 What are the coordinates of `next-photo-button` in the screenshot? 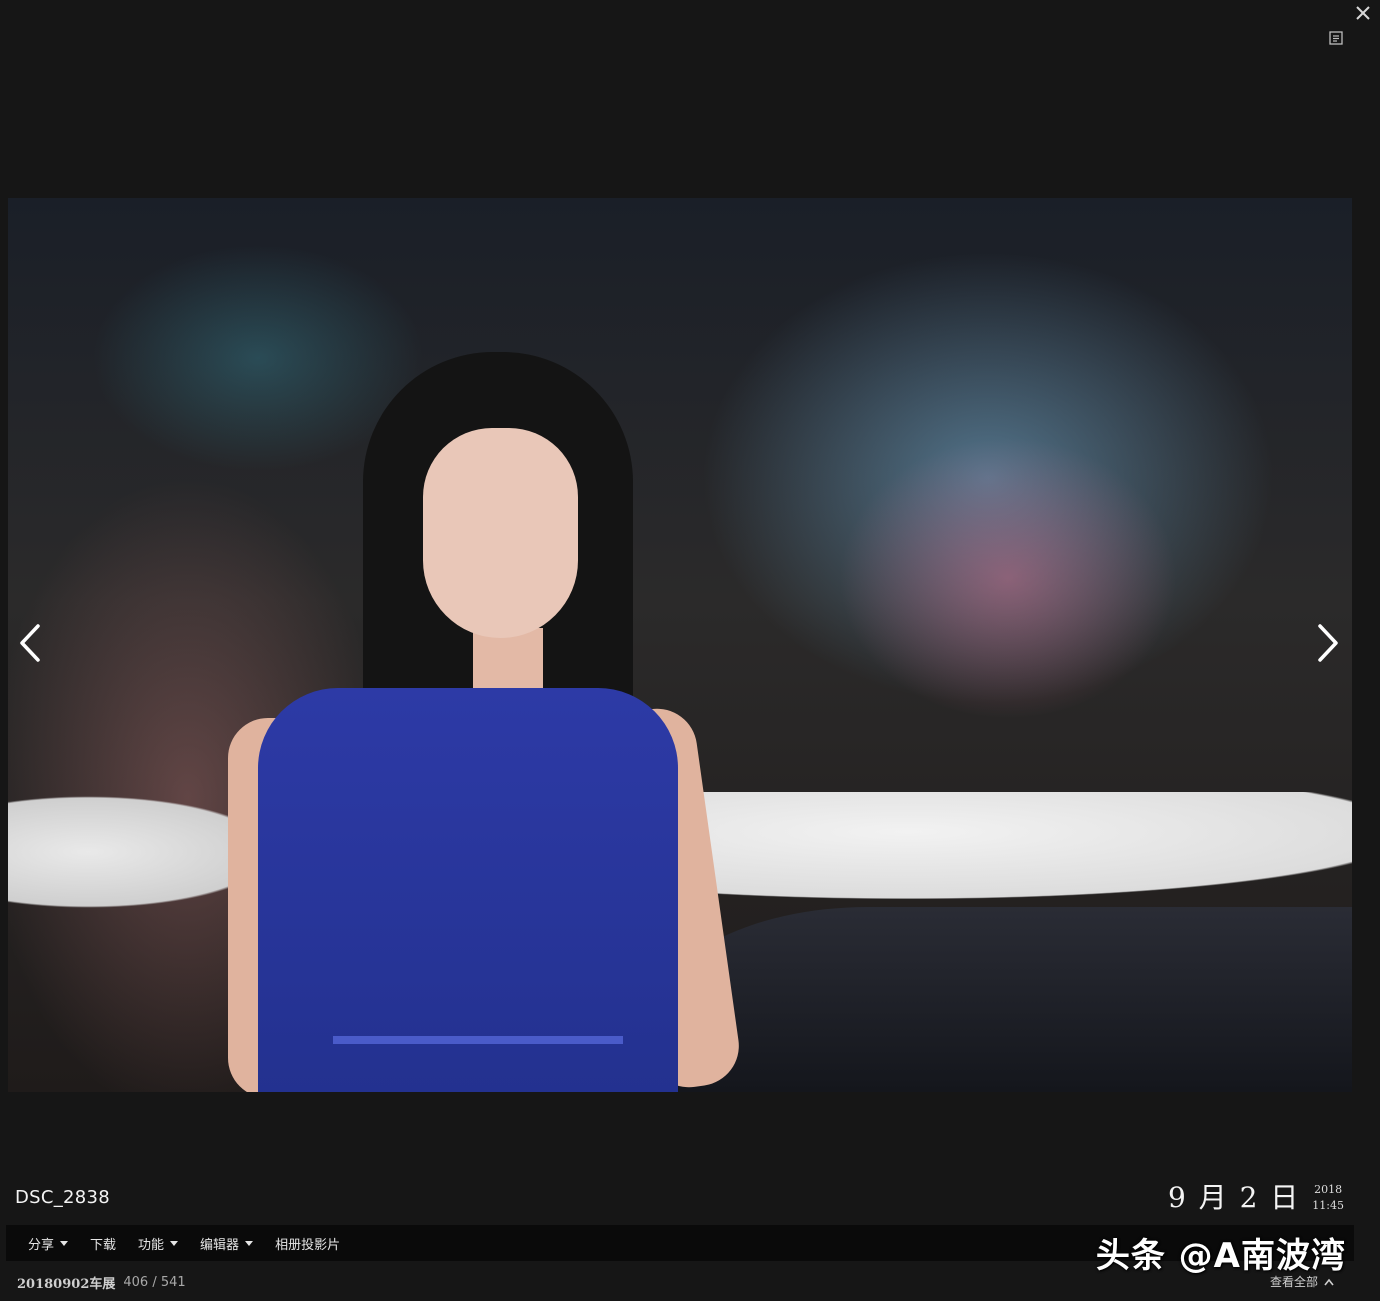 It's located at (1326, 643).